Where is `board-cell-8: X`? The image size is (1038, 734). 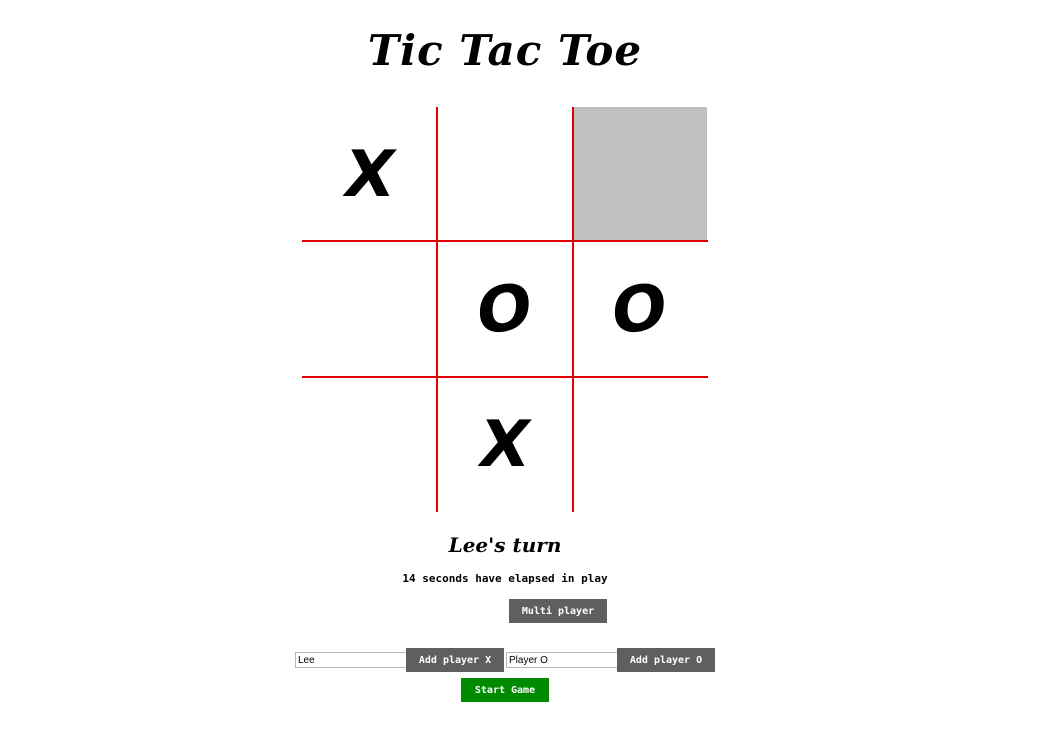 board-cell-8: X is located at coordinates (504, 444).